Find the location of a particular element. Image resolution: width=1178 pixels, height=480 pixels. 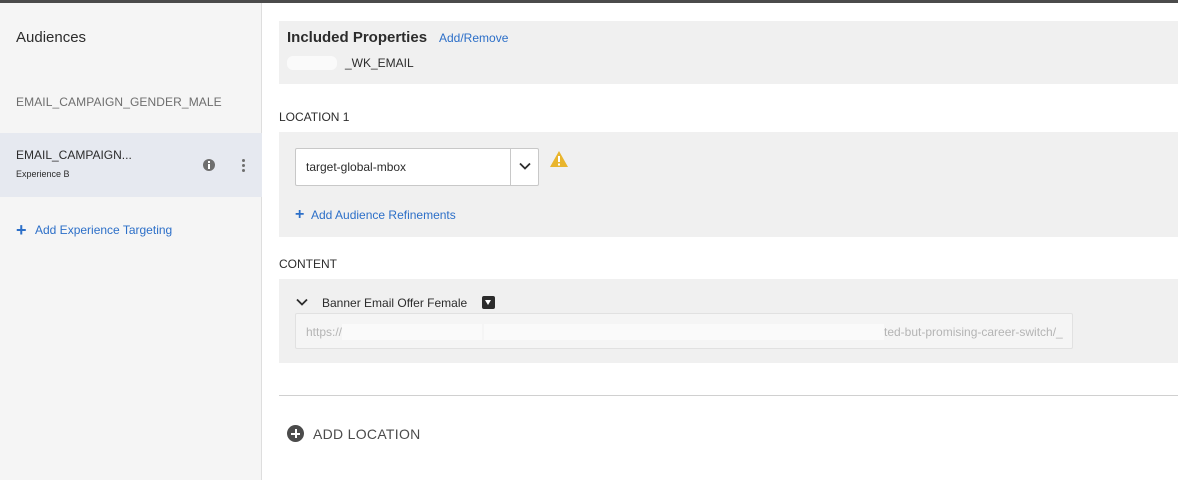

add-remove-link: Add/Remove is located at coordinates (473, 38).